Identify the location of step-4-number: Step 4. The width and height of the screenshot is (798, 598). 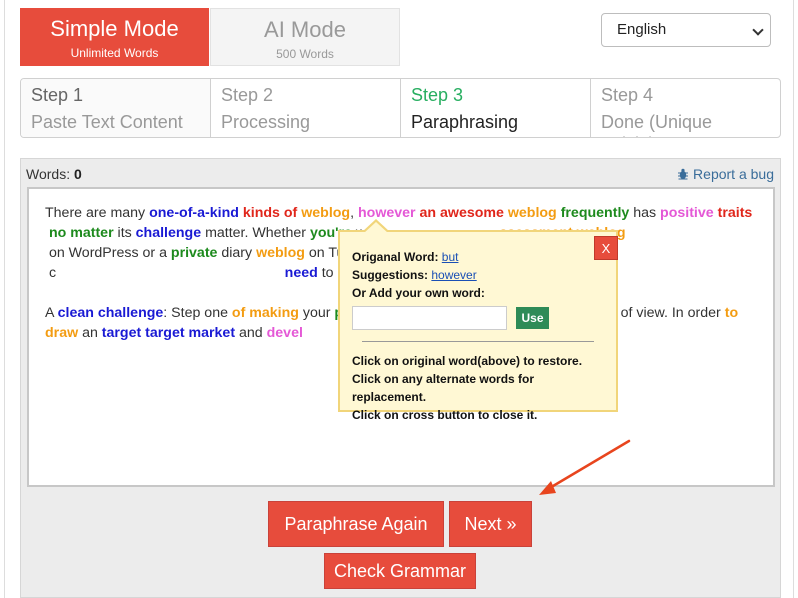
(627, 95).